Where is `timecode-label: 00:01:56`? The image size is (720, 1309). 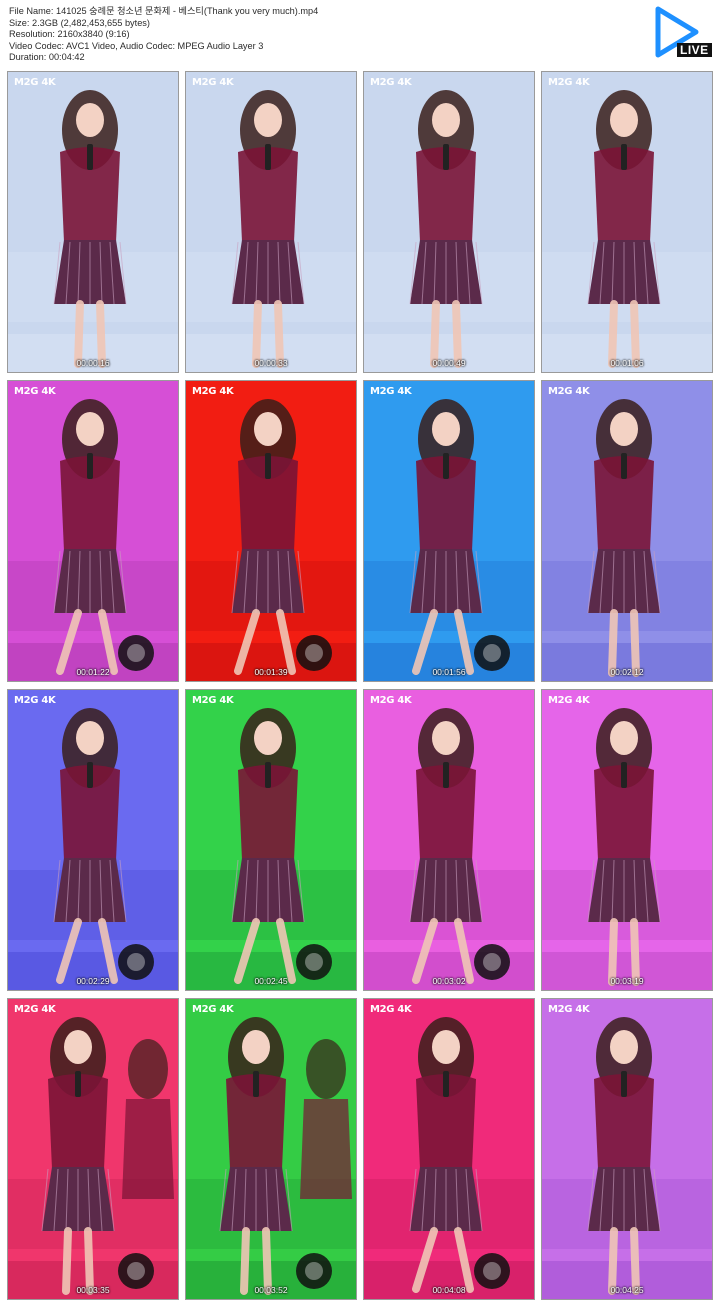 timecode-label: 00:01:56 is located at coordinates (449, 672).